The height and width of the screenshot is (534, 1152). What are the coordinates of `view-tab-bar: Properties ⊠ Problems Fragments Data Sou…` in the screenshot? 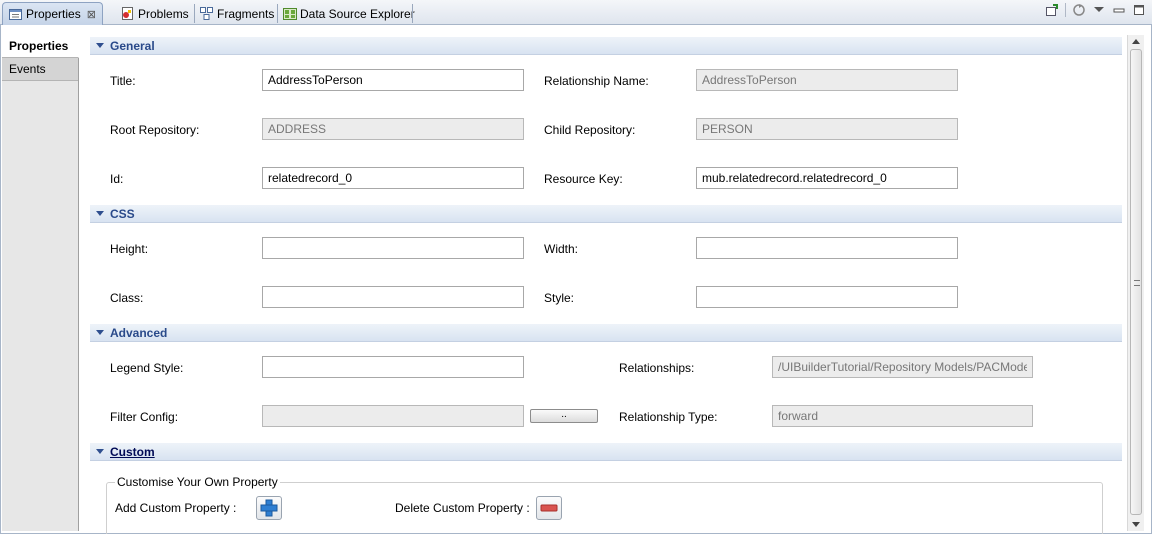 It's located at (576, 12).